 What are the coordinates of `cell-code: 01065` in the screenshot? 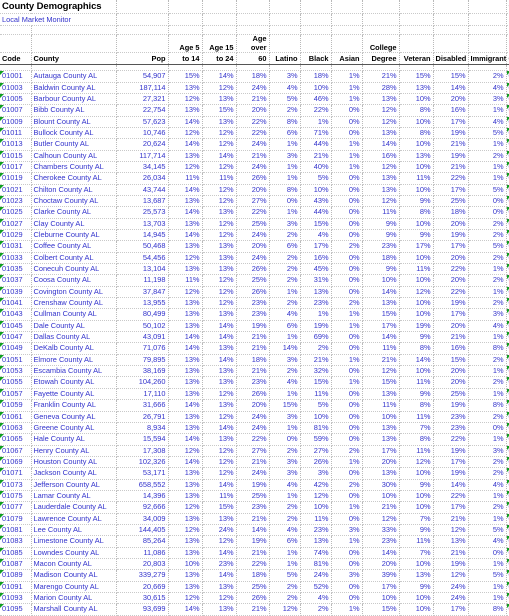 It's located at (15, 439).